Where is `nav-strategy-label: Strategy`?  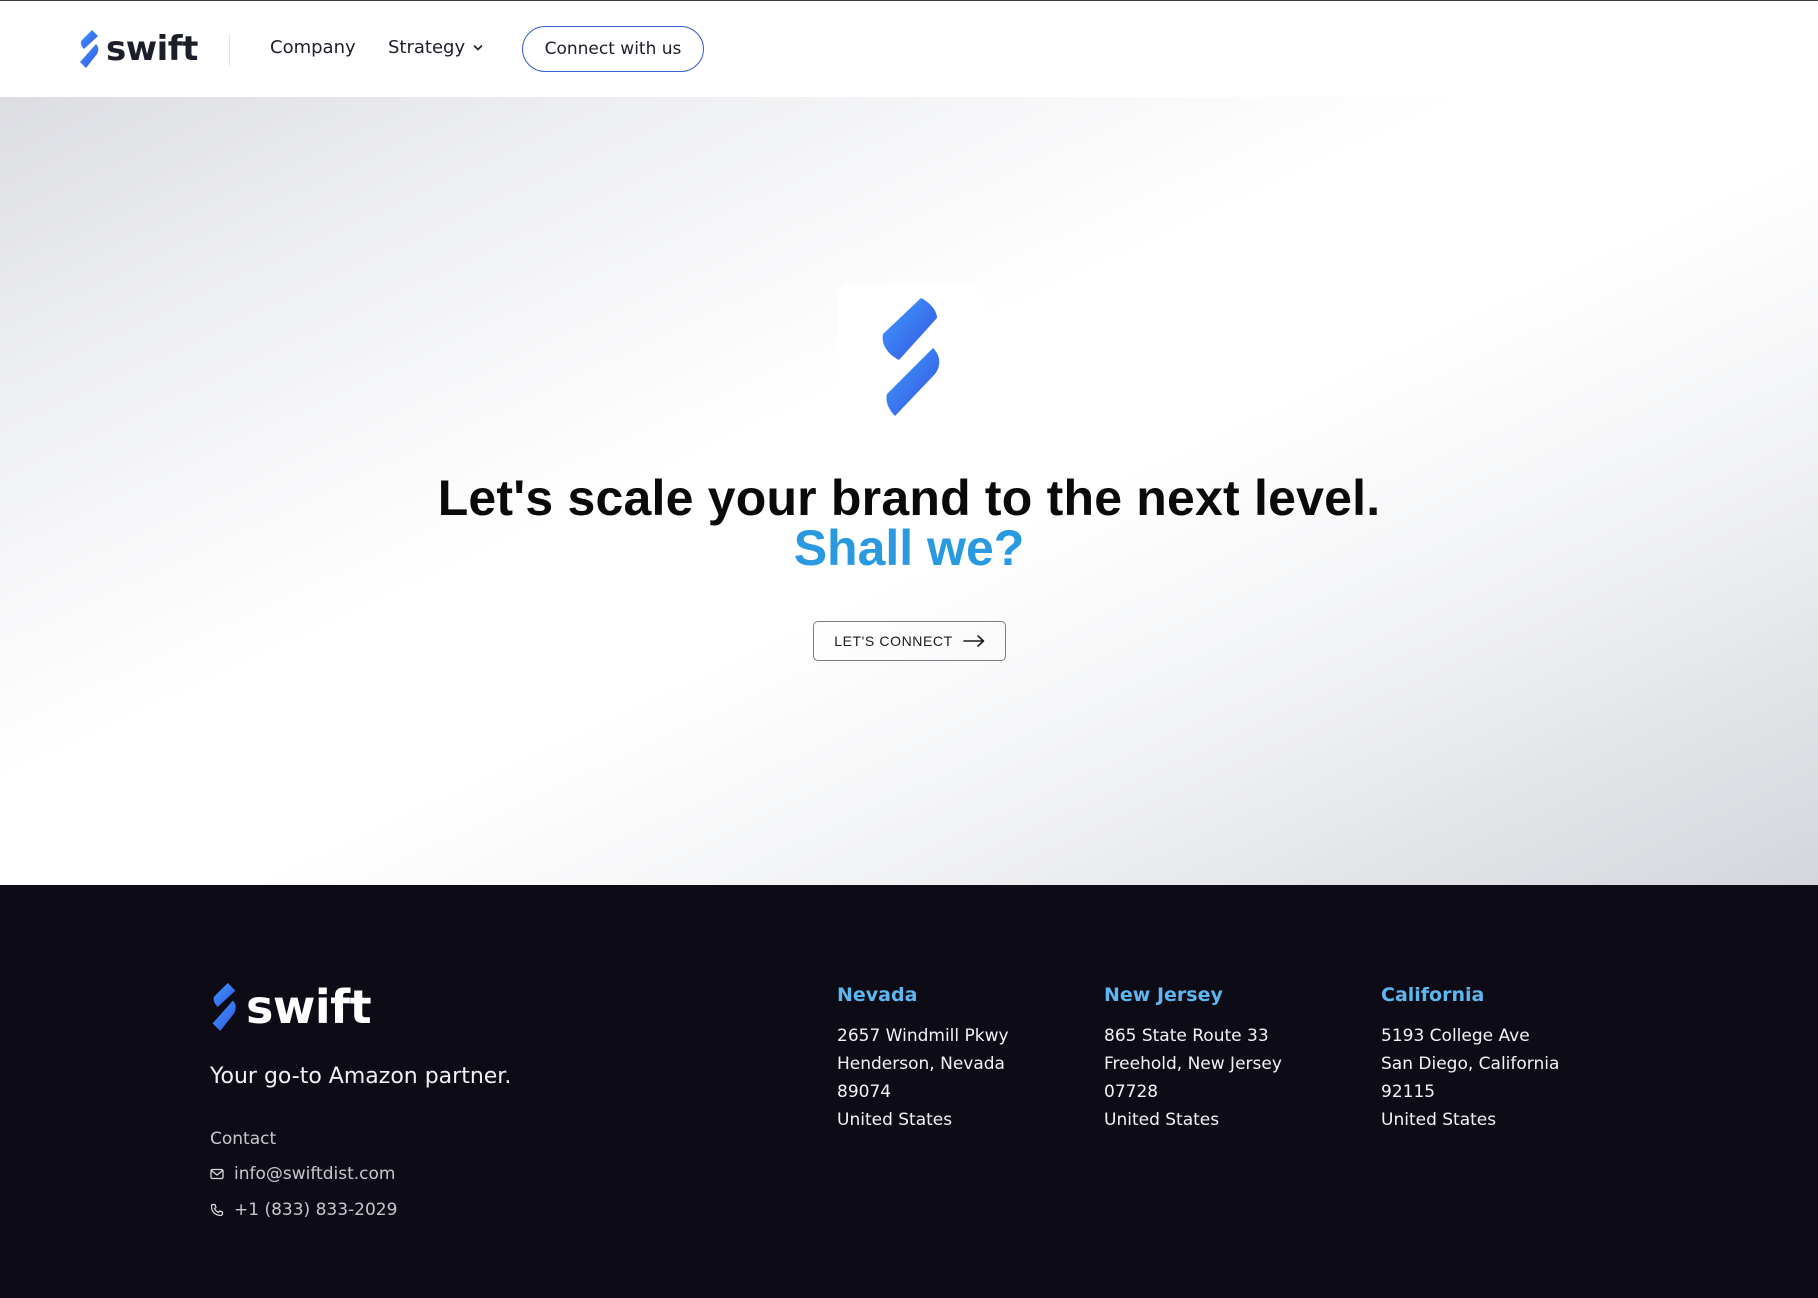
nav-strategy-label: Strategy is located at coordinates (427, 47).